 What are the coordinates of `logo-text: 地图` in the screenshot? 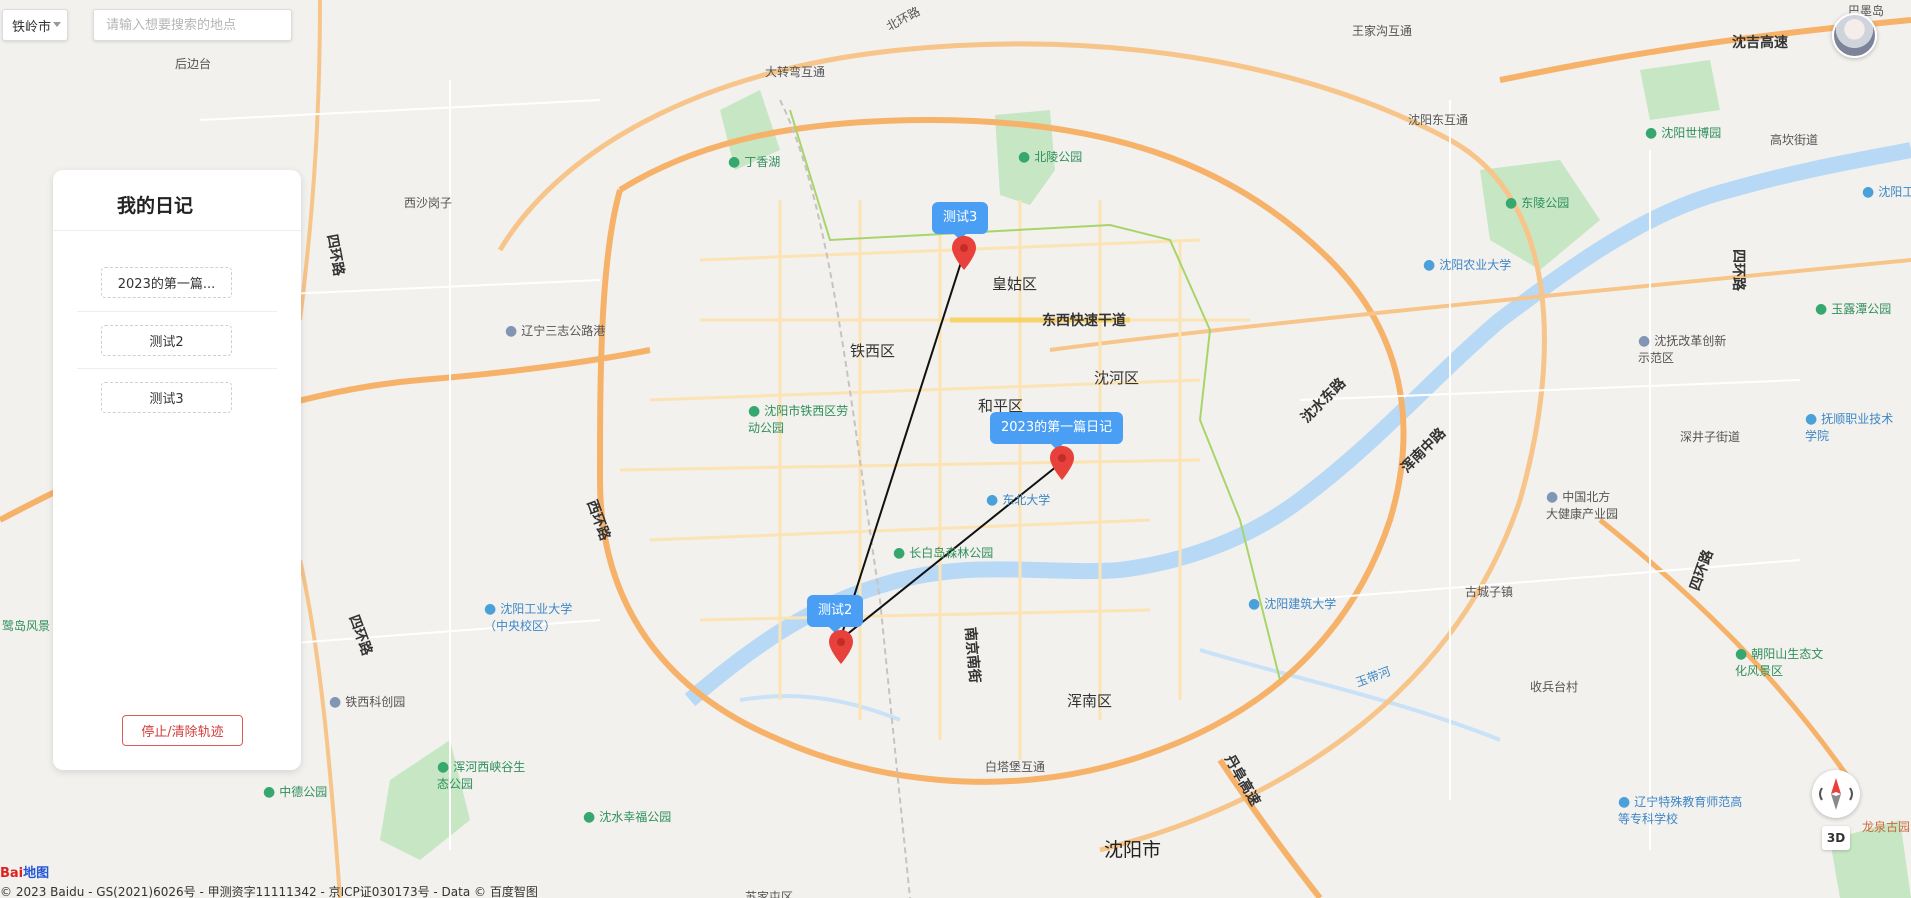 It's located at (36, 873).